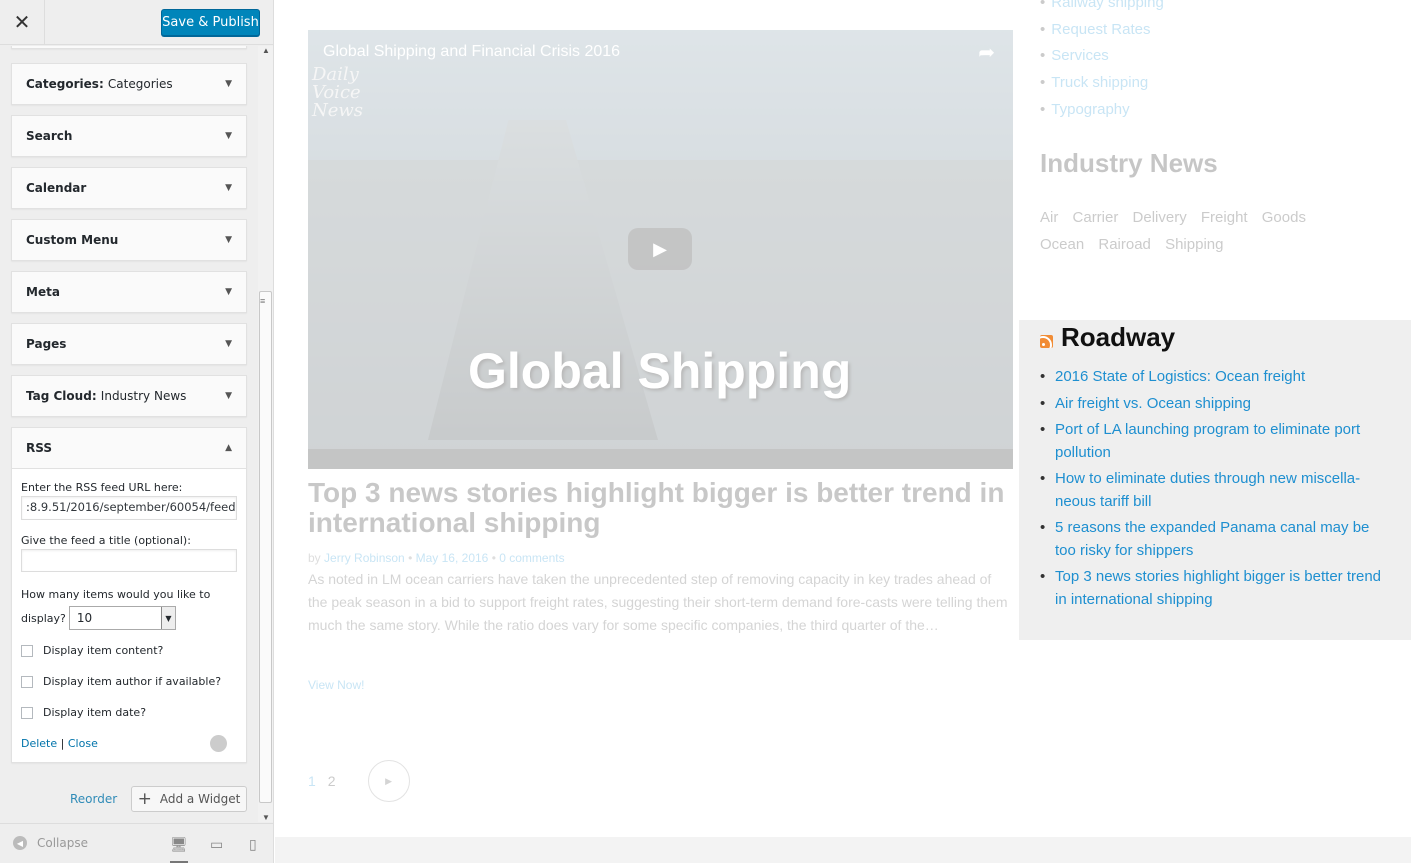 The height and width of the screenshot is (863, 1411). Describe the element at coordinates (263, 301) in the screenshot. I see `scroll-grip-icon: ≡` at that location.